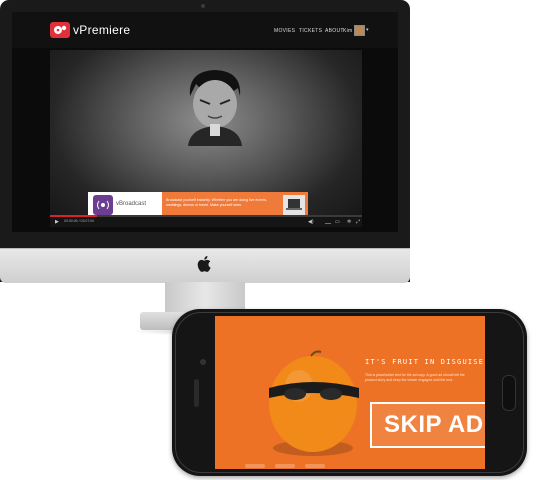  What do you see at coordinates (73, 216) in the screenshot?
I see `progress-fill` at bounding box center [73, 216].